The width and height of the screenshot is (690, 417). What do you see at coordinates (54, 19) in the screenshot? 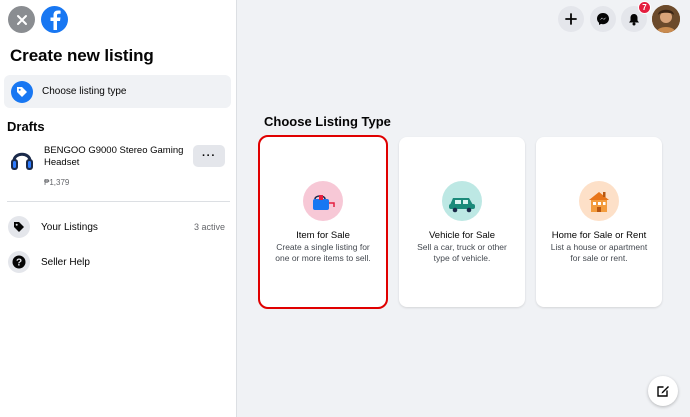
I see `facebook-logo-icon` at bounding box center [54, 19].